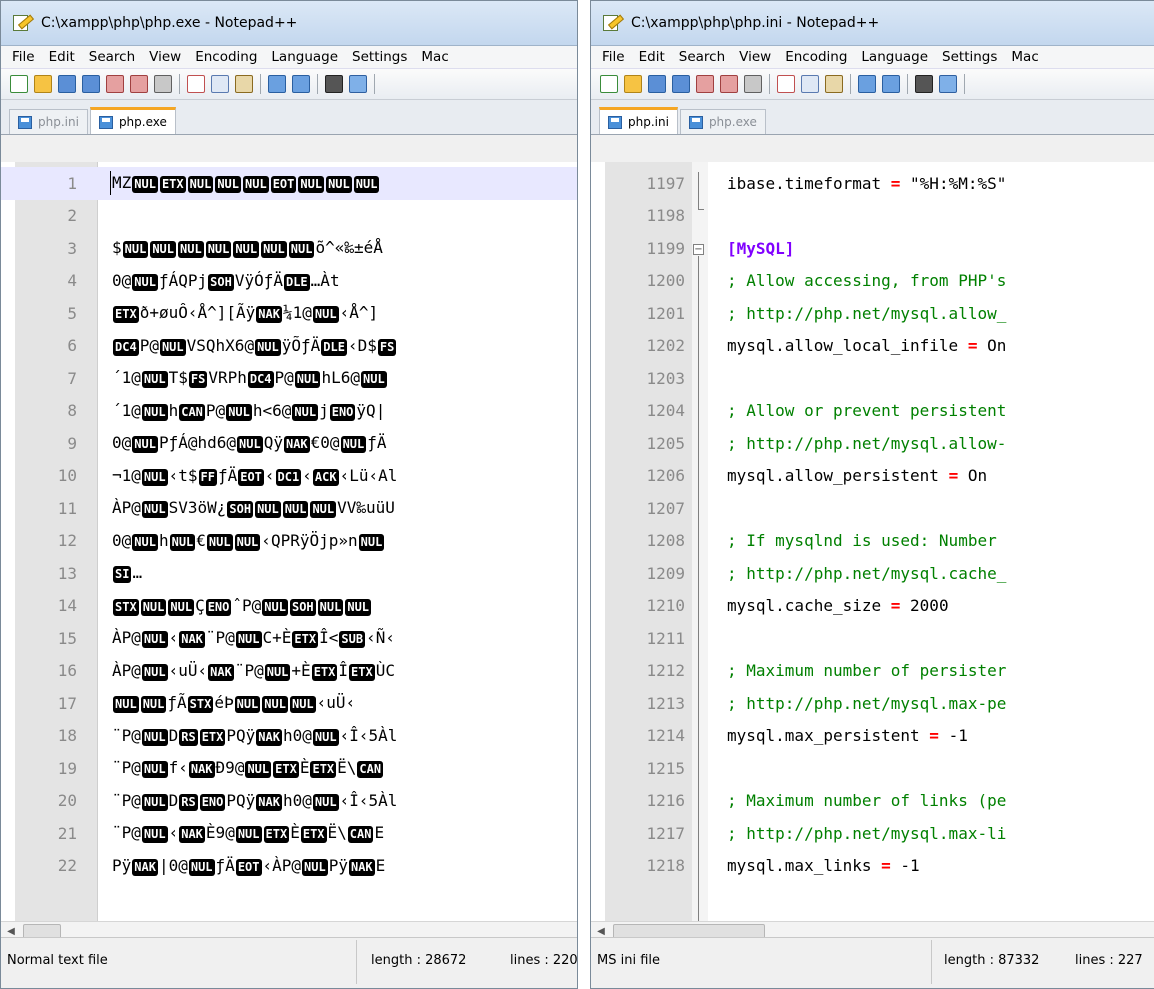 This screenshot has height=989, width=1154. Describe the element at coordinates (289, 216) in the screenshot. I see `editor-line: 2` at that location.